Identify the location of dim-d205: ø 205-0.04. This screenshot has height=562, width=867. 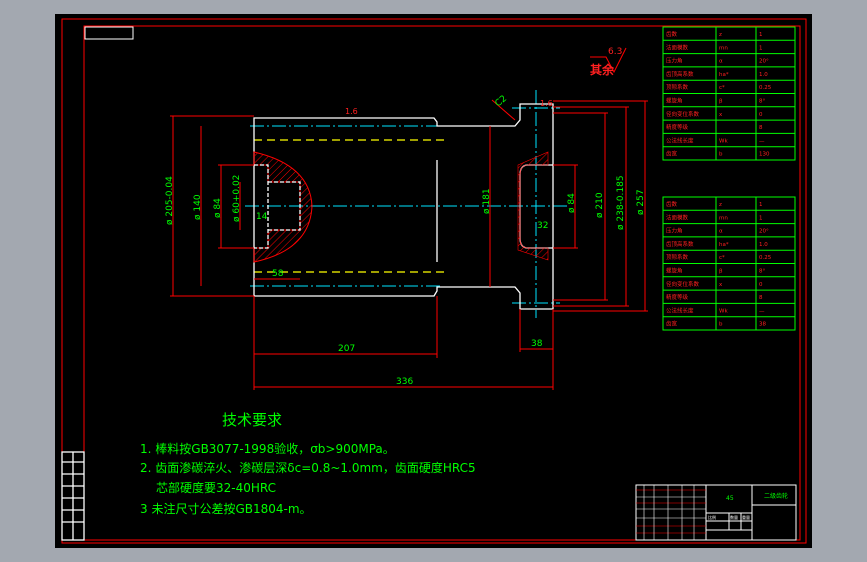
(170, 200).